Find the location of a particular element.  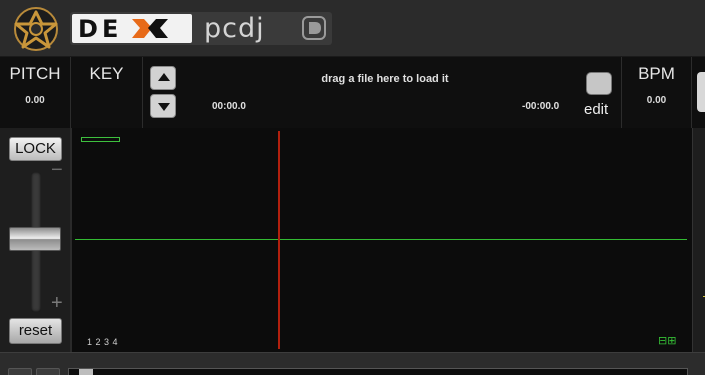

zoom-icons: ⊟⊞ is located at coordinates (667, 340).